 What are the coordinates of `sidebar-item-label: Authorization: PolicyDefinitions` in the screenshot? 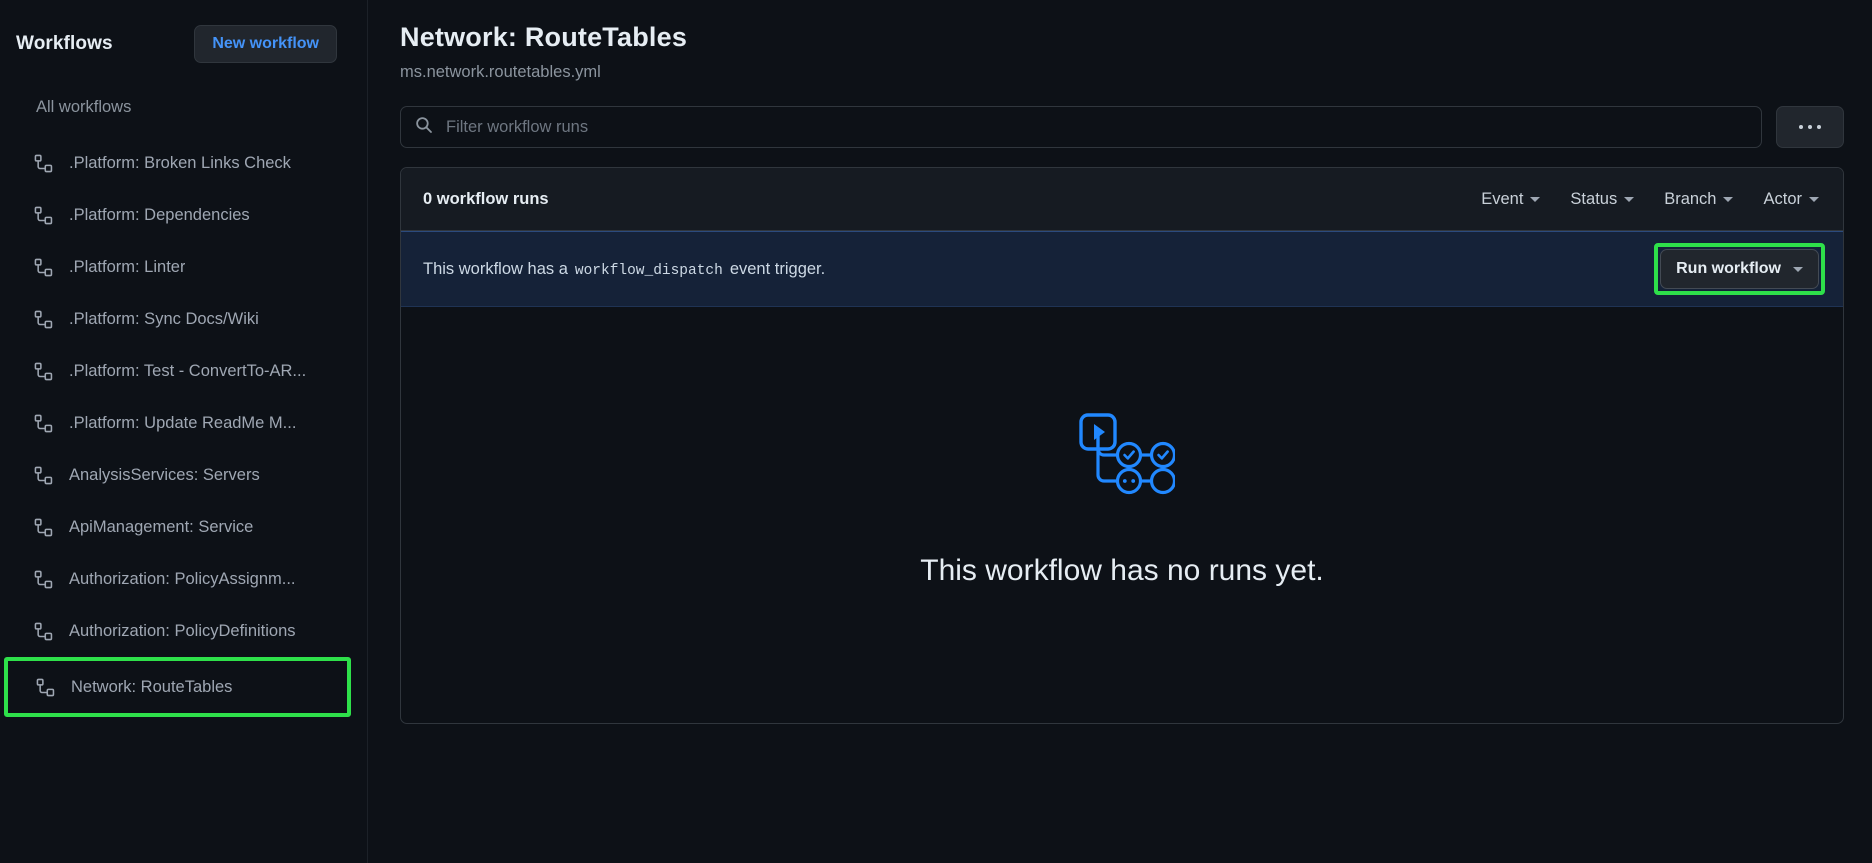 It's located at (182, 630).